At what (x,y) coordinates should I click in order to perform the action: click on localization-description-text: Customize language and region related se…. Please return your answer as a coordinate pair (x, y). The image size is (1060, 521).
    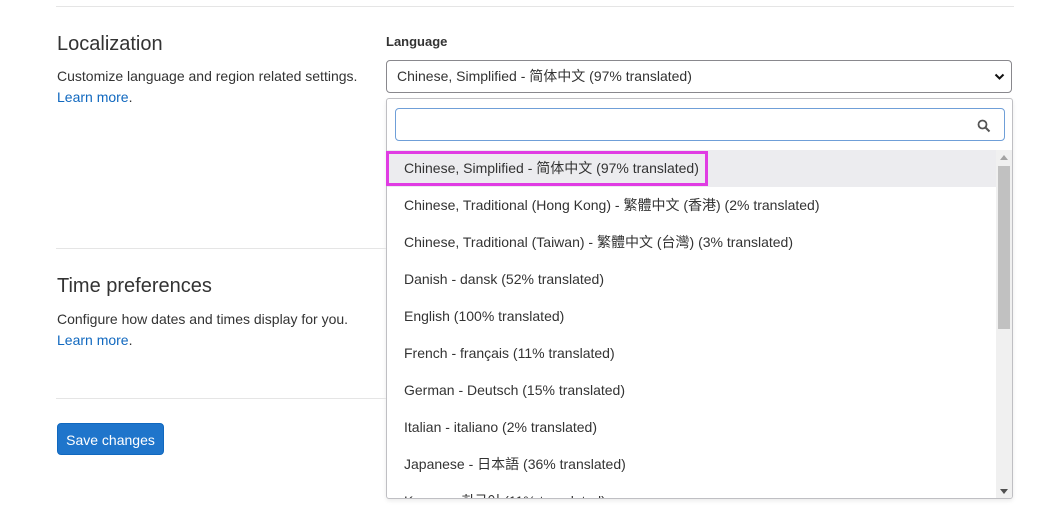
    Looking at the image, I should click on (207, 76).